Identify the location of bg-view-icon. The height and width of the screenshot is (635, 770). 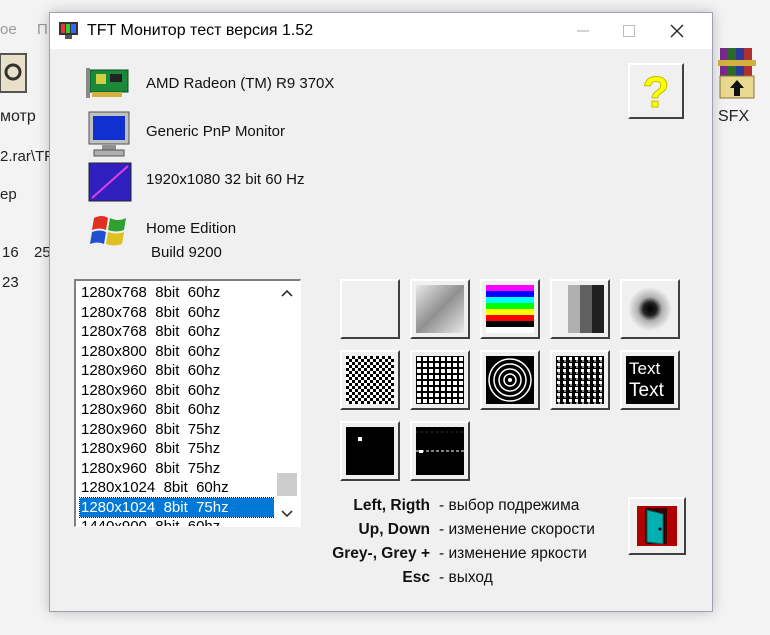
(16, 73).